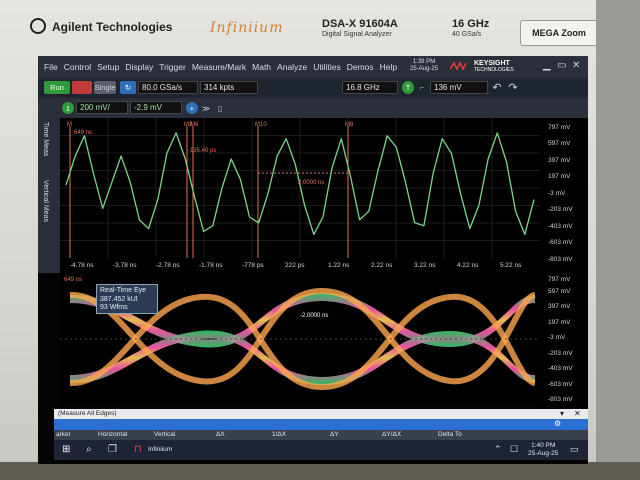  Describe the element at coordinates (577, 413) in the screenshot. I see `measurement-close-icon: ✕` at that location.